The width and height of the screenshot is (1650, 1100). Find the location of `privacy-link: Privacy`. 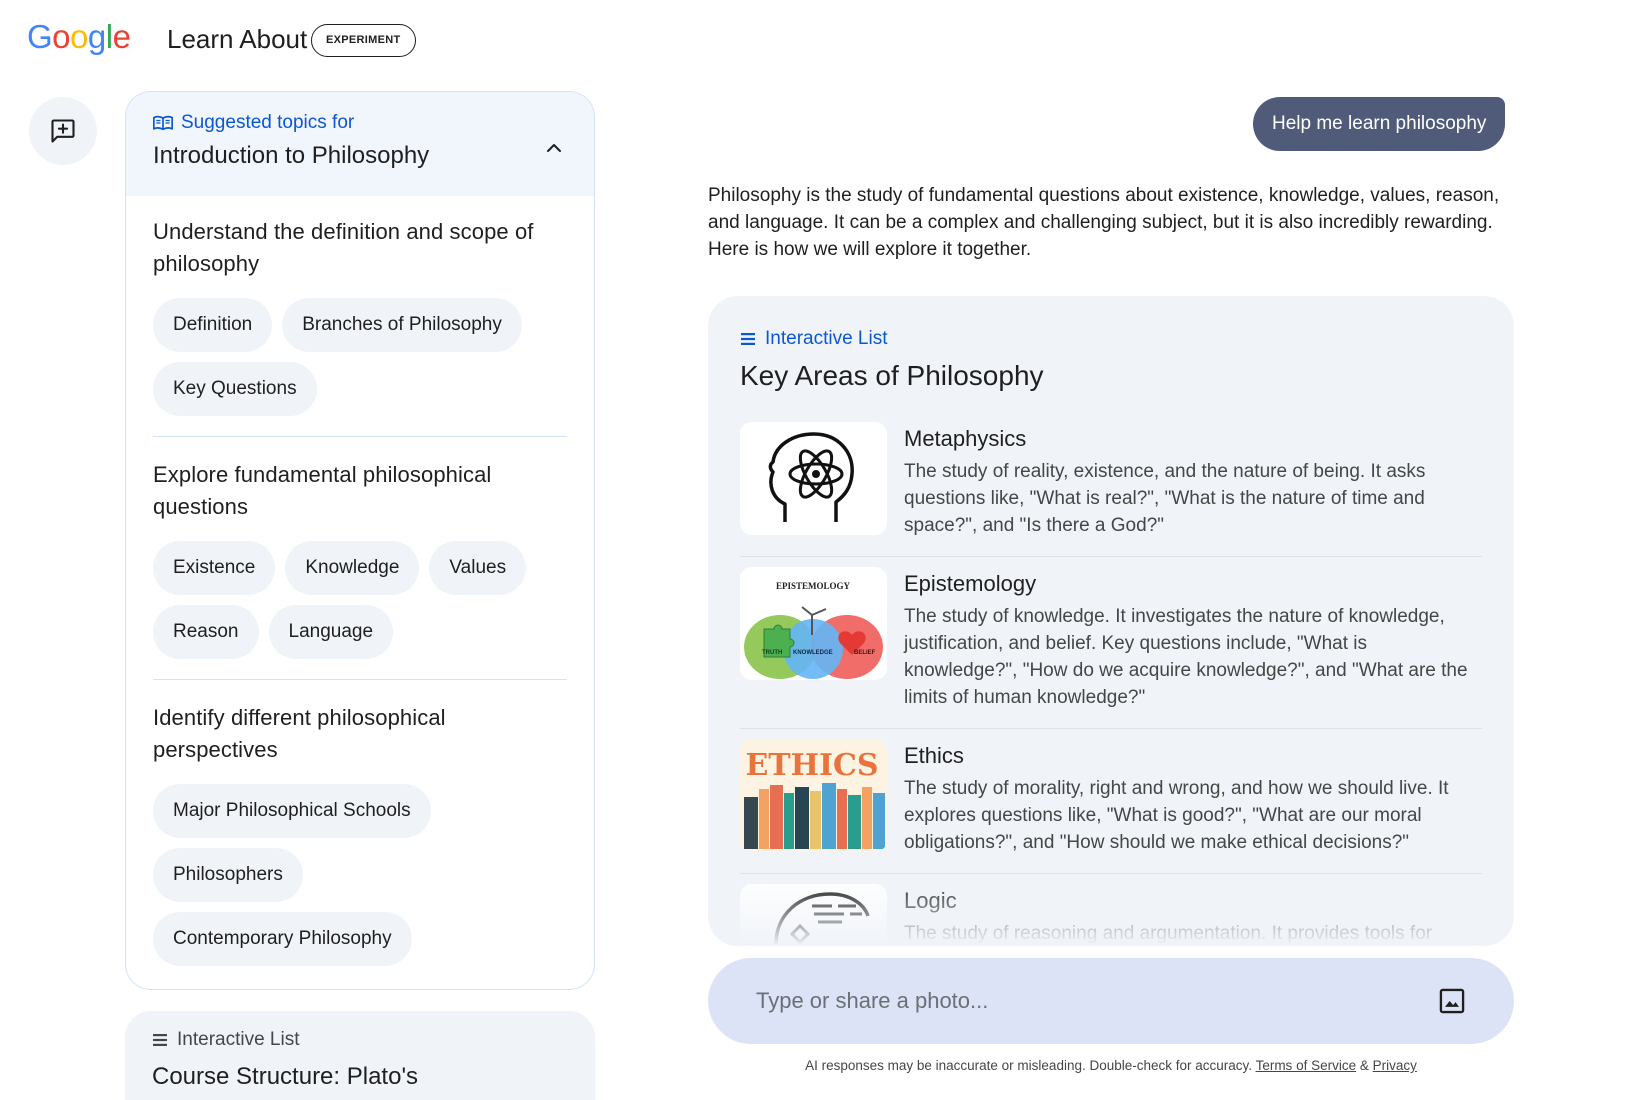

privacy-link: Privacy is located at coordinates (1395, 1065).